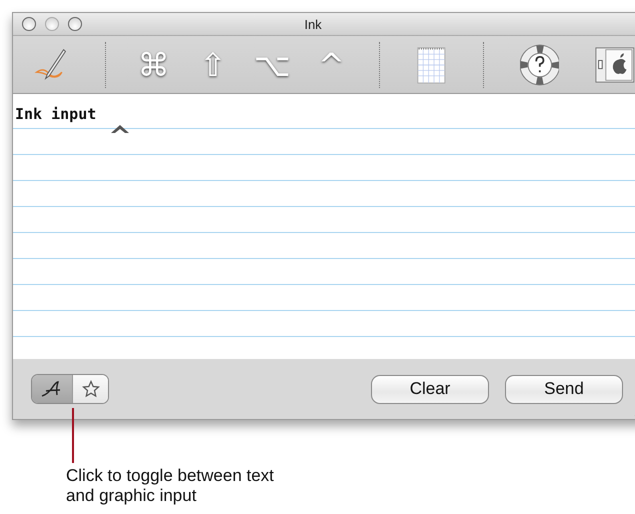 The width and height of the screenshot is (635, 514). I want to click on callout-text: Click to toggle between text and graphic input, so click(170, 486).